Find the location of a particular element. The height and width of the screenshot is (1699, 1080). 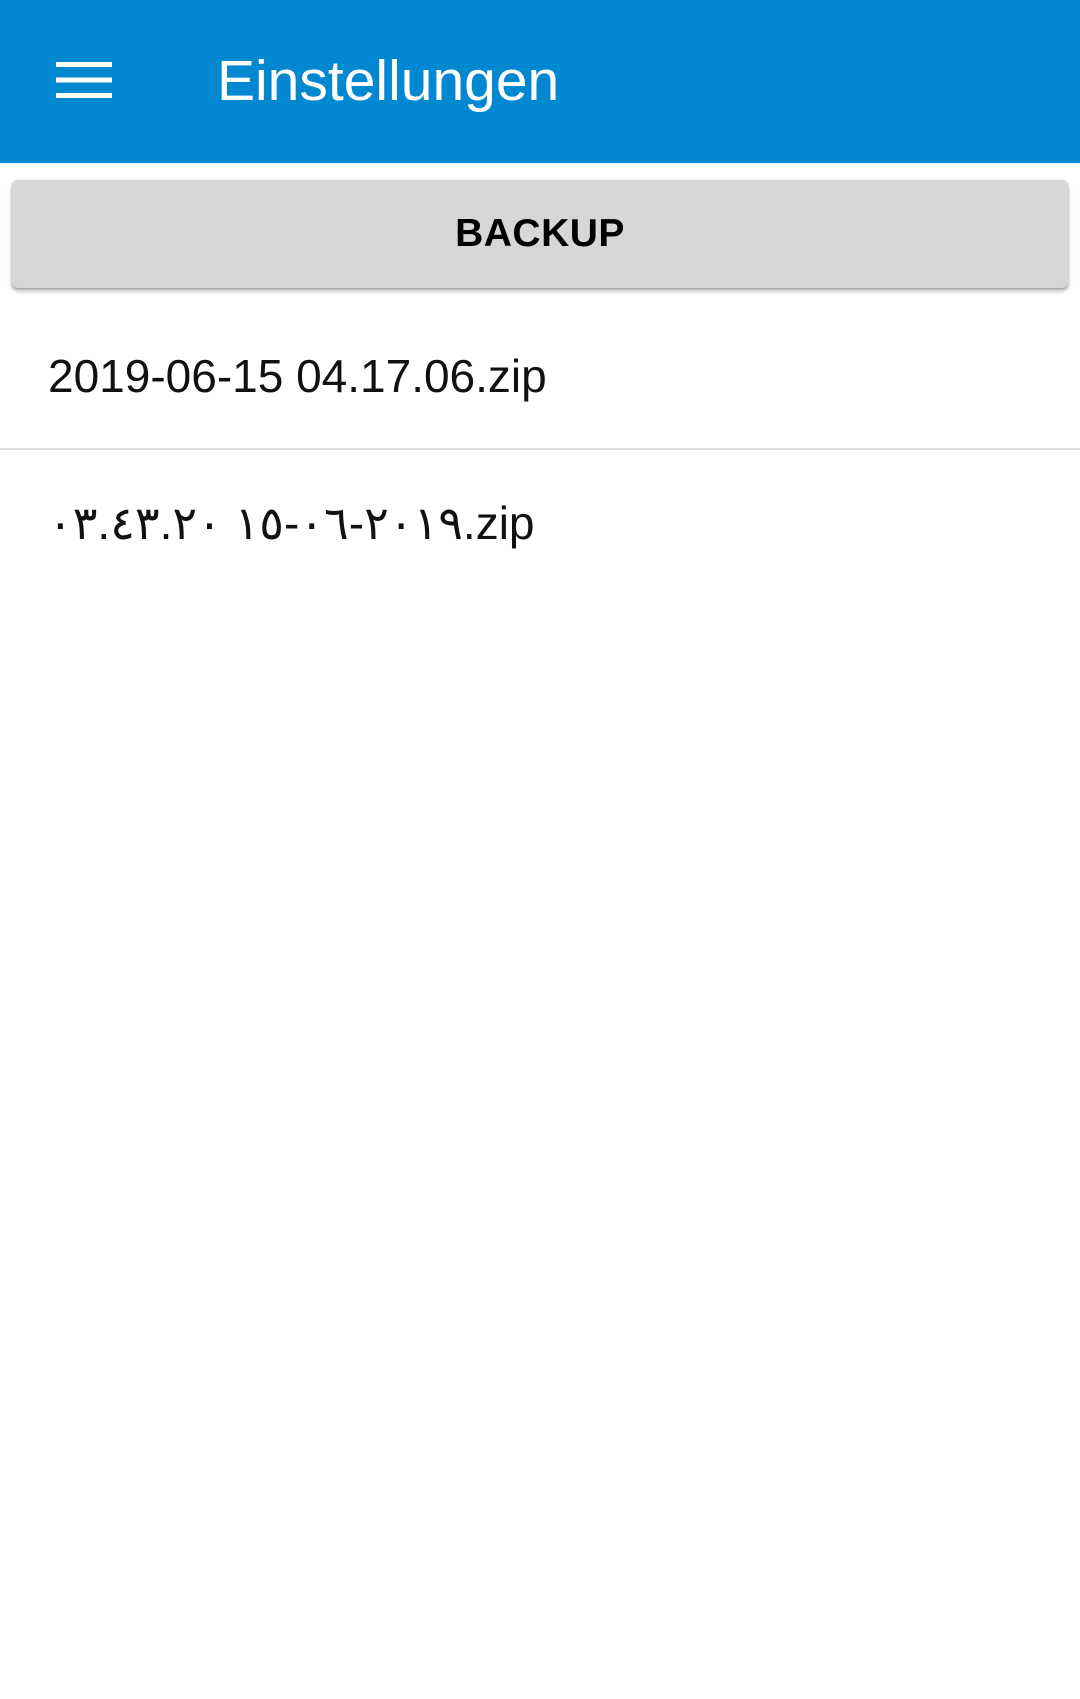

backup-button: BACKUP is located at coordinates (540, 234).